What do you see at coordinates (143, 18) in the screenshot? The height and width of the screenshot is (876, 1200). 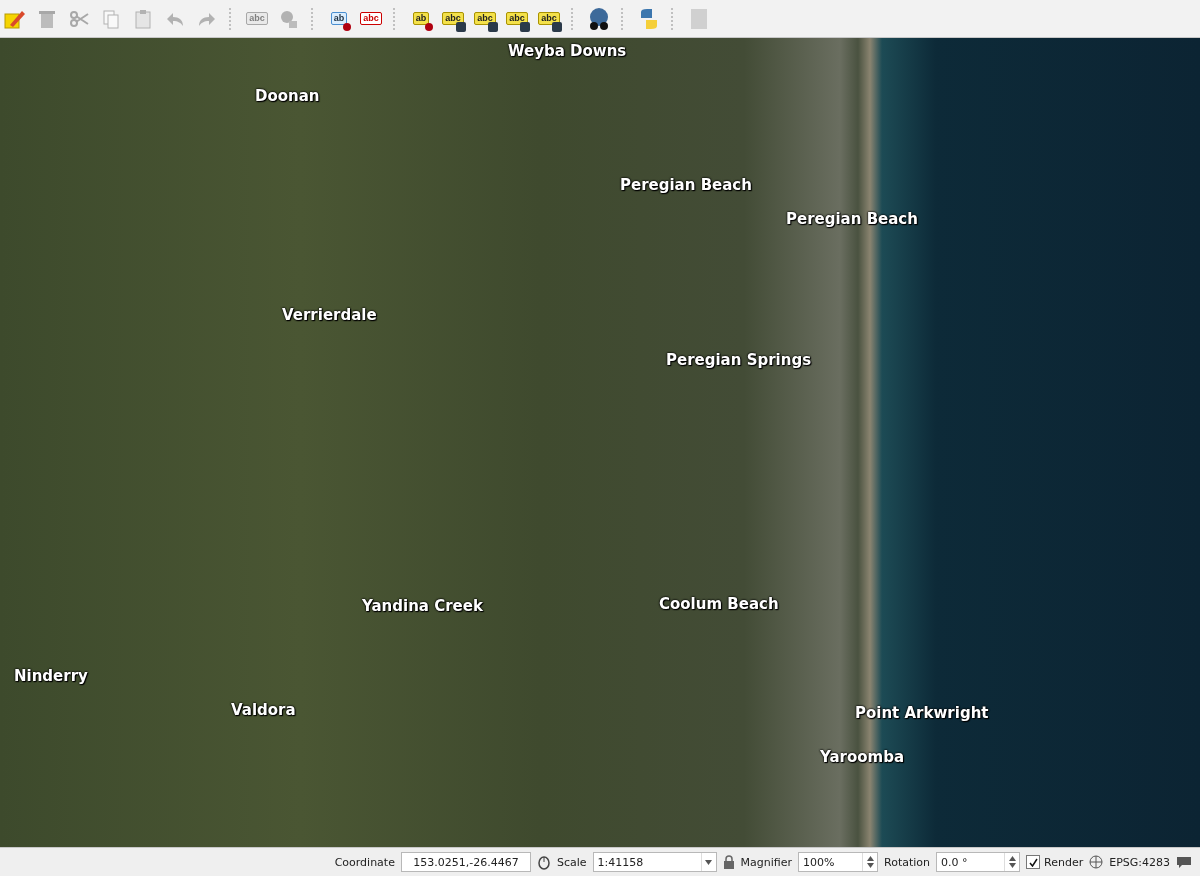 I see `clipboard-icon` at bounding box center [143, 18].